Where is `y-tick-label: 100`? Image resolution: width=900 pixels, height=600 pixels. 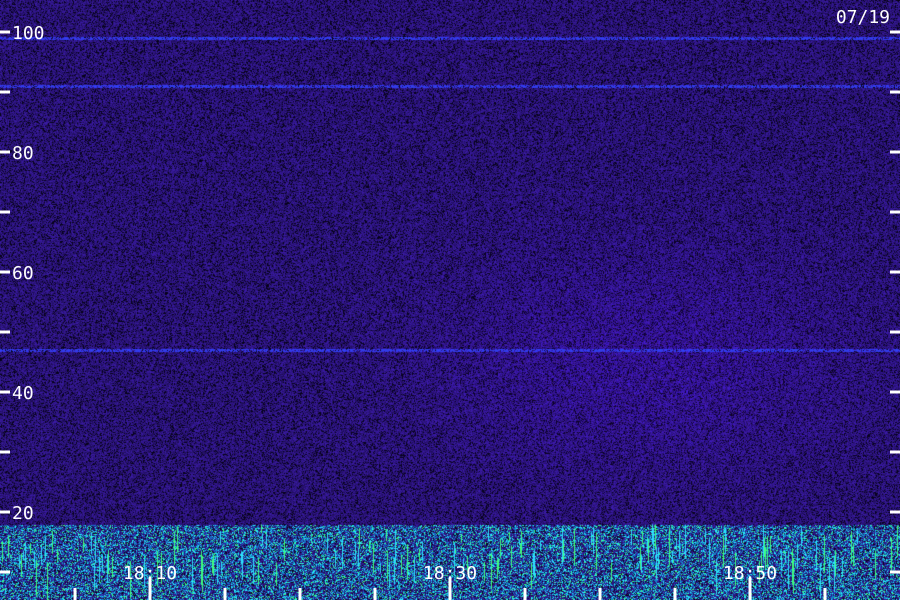
y-tick-label: 100 is located at coordinates (28, 33).